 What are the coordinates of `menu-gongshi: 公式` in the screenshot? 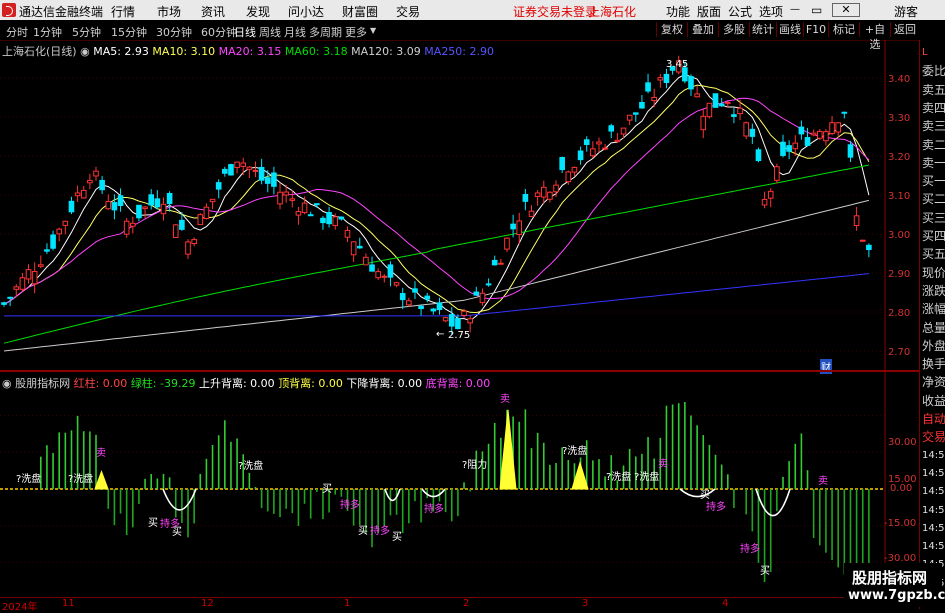 It's located at (740, 11).